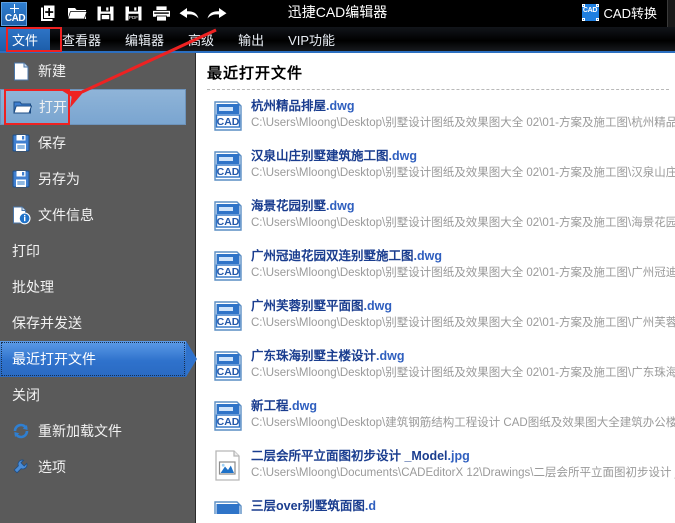 The image size is (675, 523). Describe the element at coordinates (311, 39) in the screenshot. I see `menu-tab-vip: VIP功能` at that location.